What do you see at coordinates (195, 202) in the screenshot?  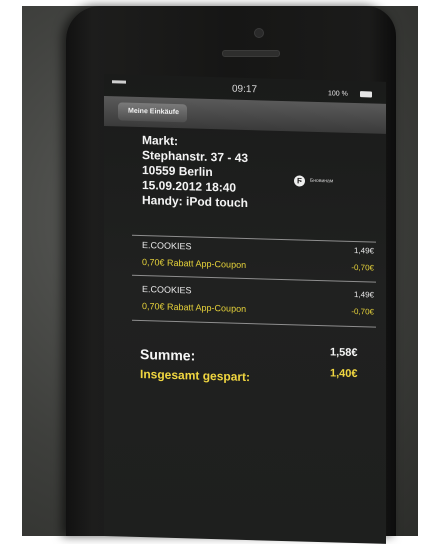 I see `device-info: Handy: iPod touch` at bounding box center [195, 202].